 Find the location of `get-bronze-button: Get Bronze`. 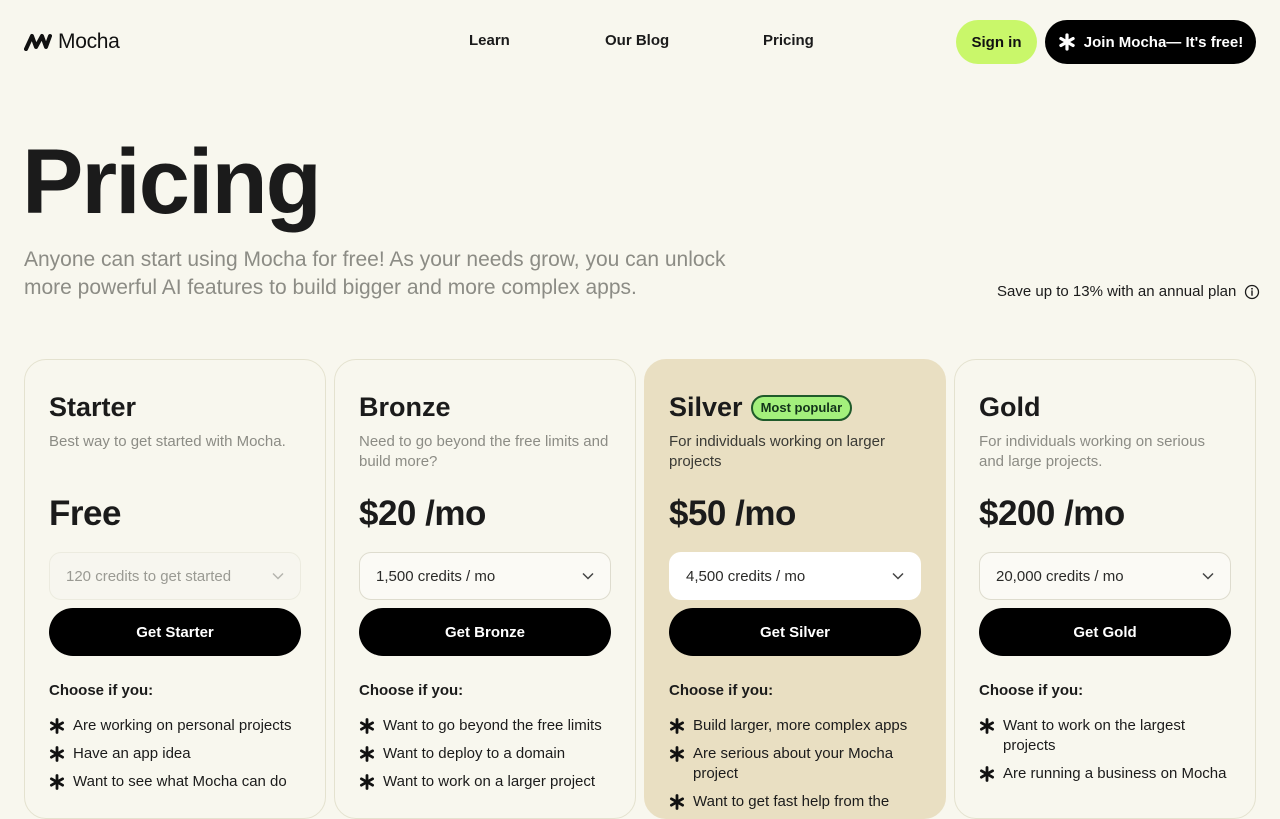

get-bronze-button: Get Bronze is located at coordinates (485, 632).